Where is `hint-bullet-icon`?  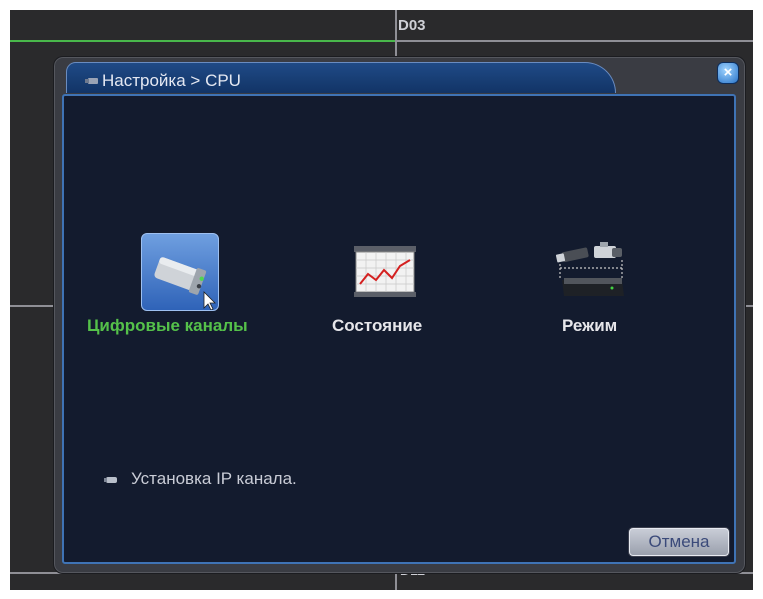 hint-bullet-icon is located at coordinates (110, 480).